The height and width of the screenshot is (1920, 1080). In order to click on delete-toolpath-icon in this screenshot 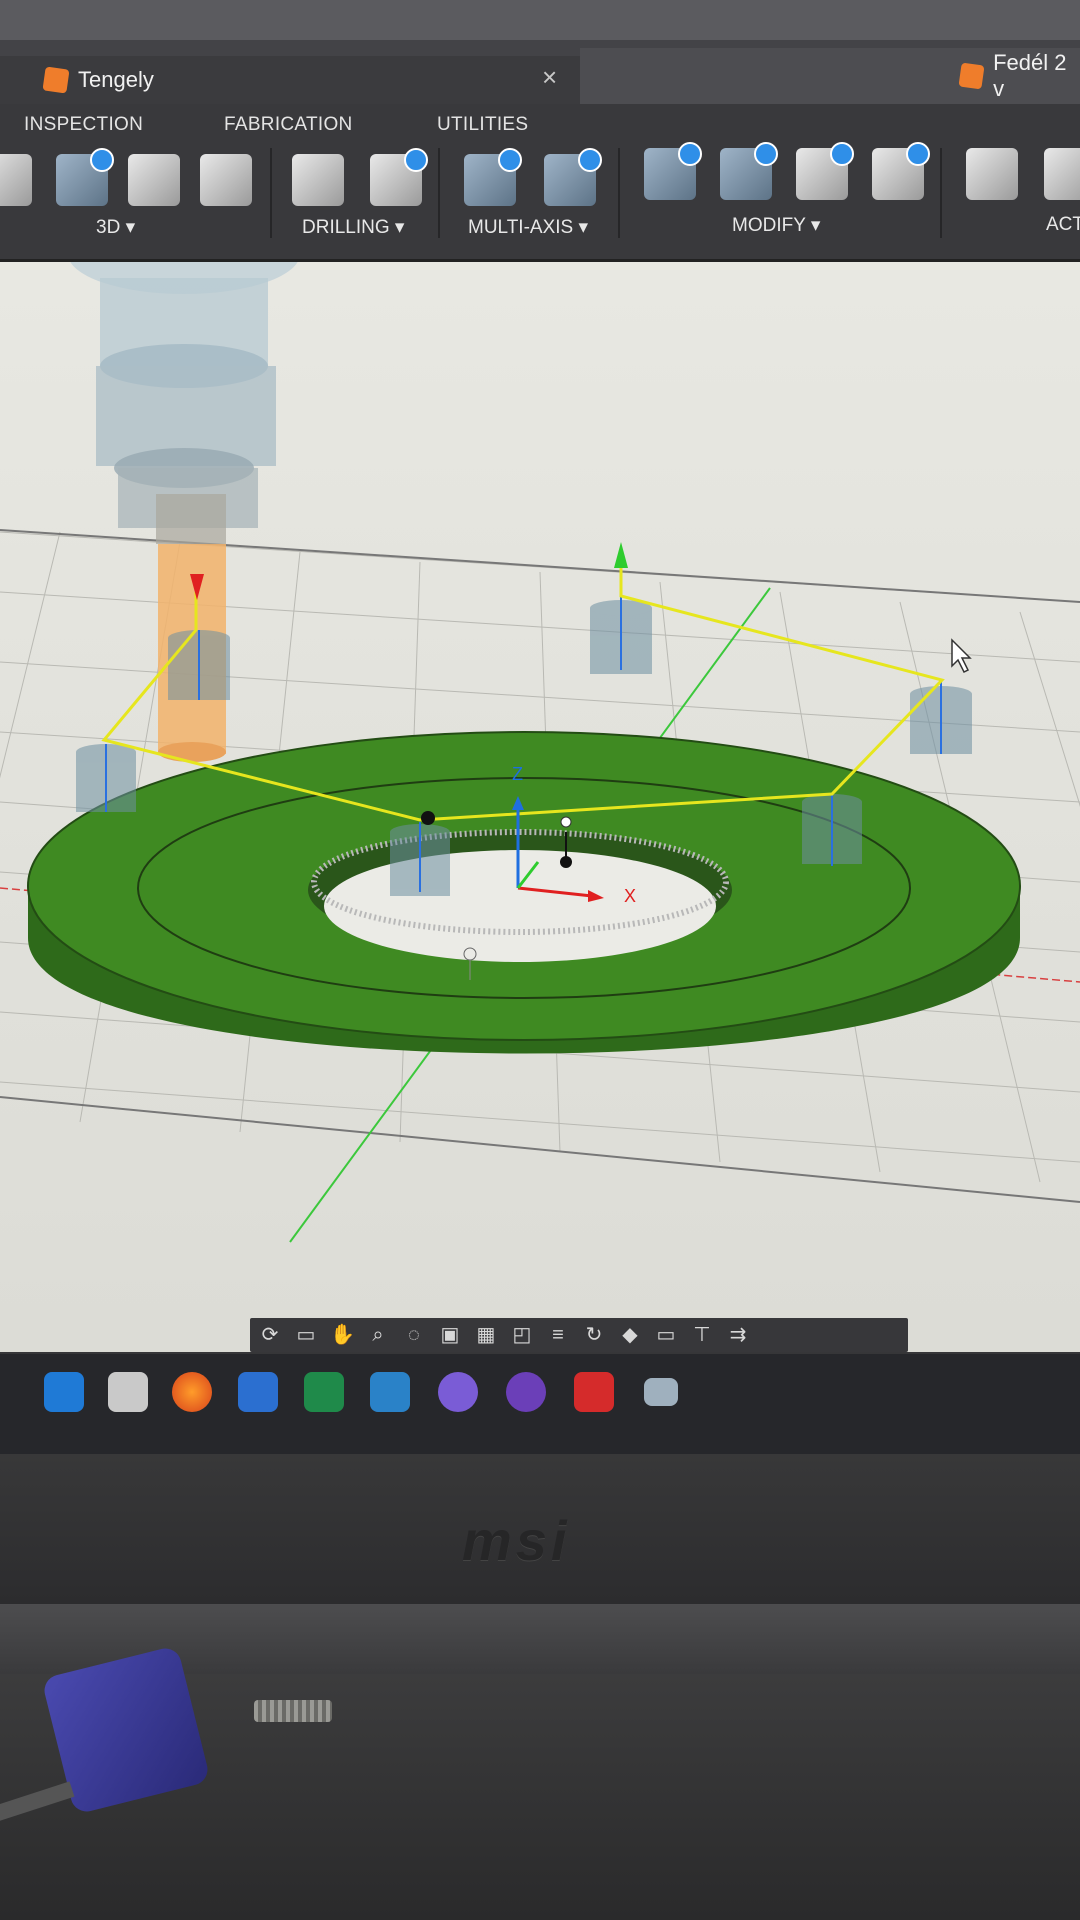, I will do `click(749, 171)`.